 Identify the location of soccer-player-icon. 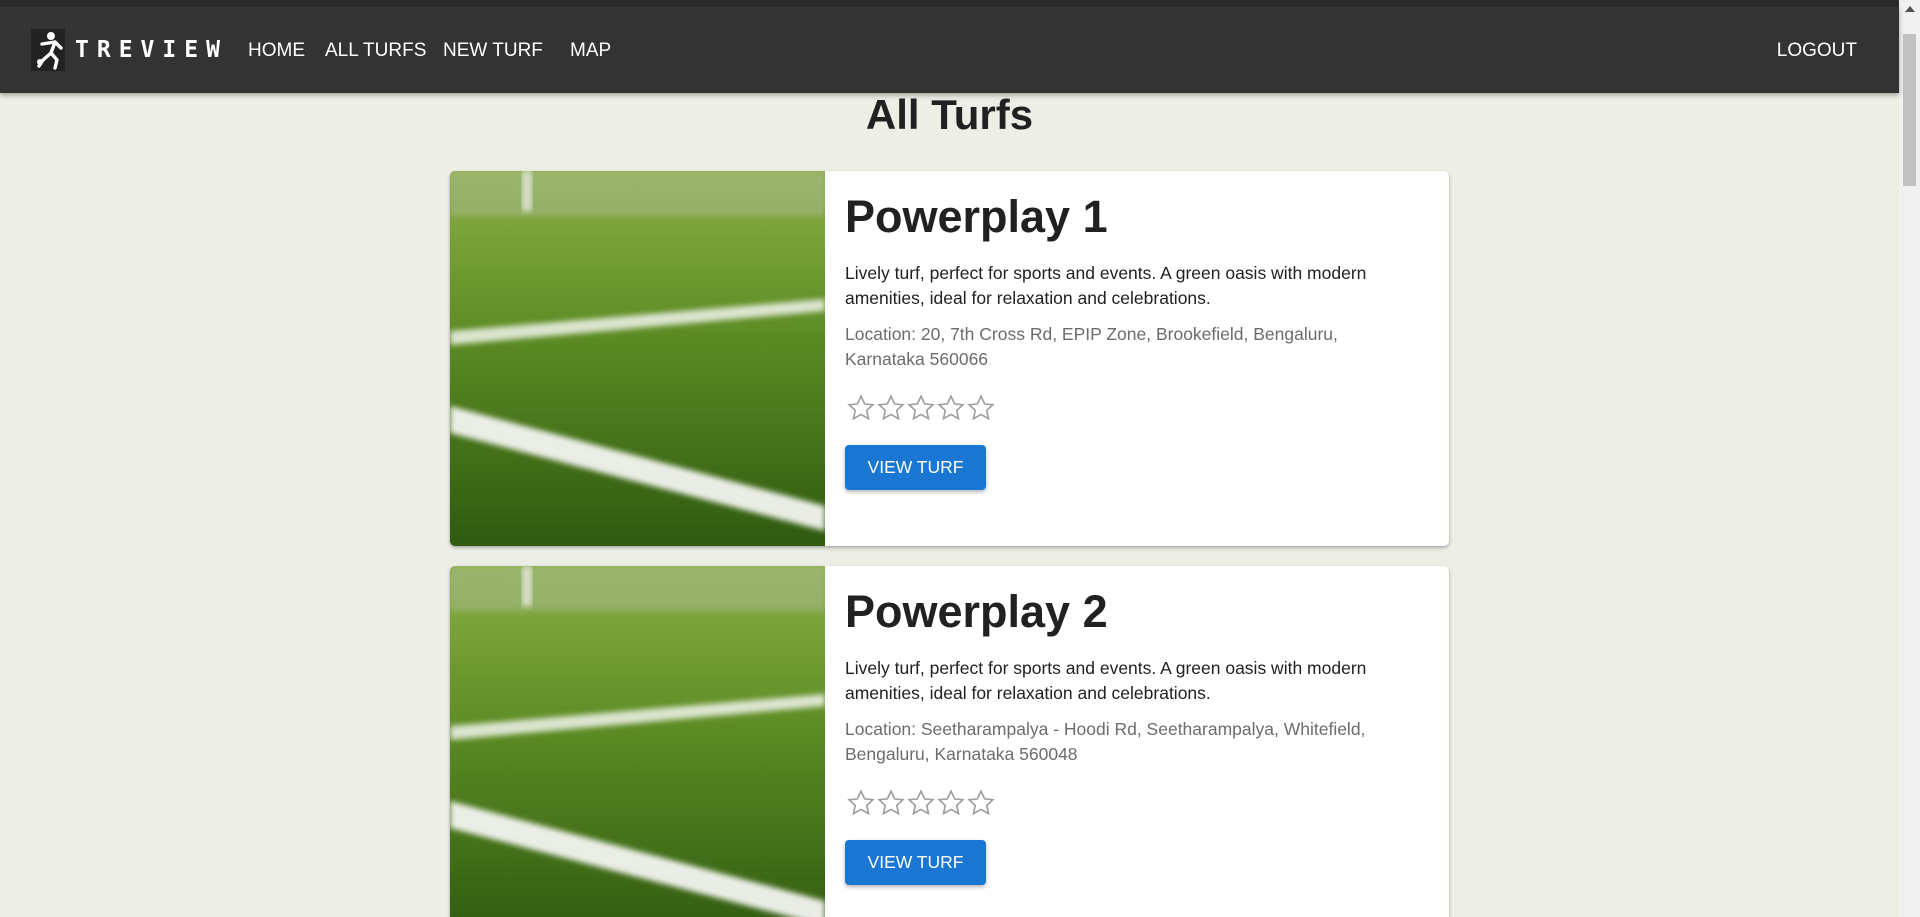
(48, 50).